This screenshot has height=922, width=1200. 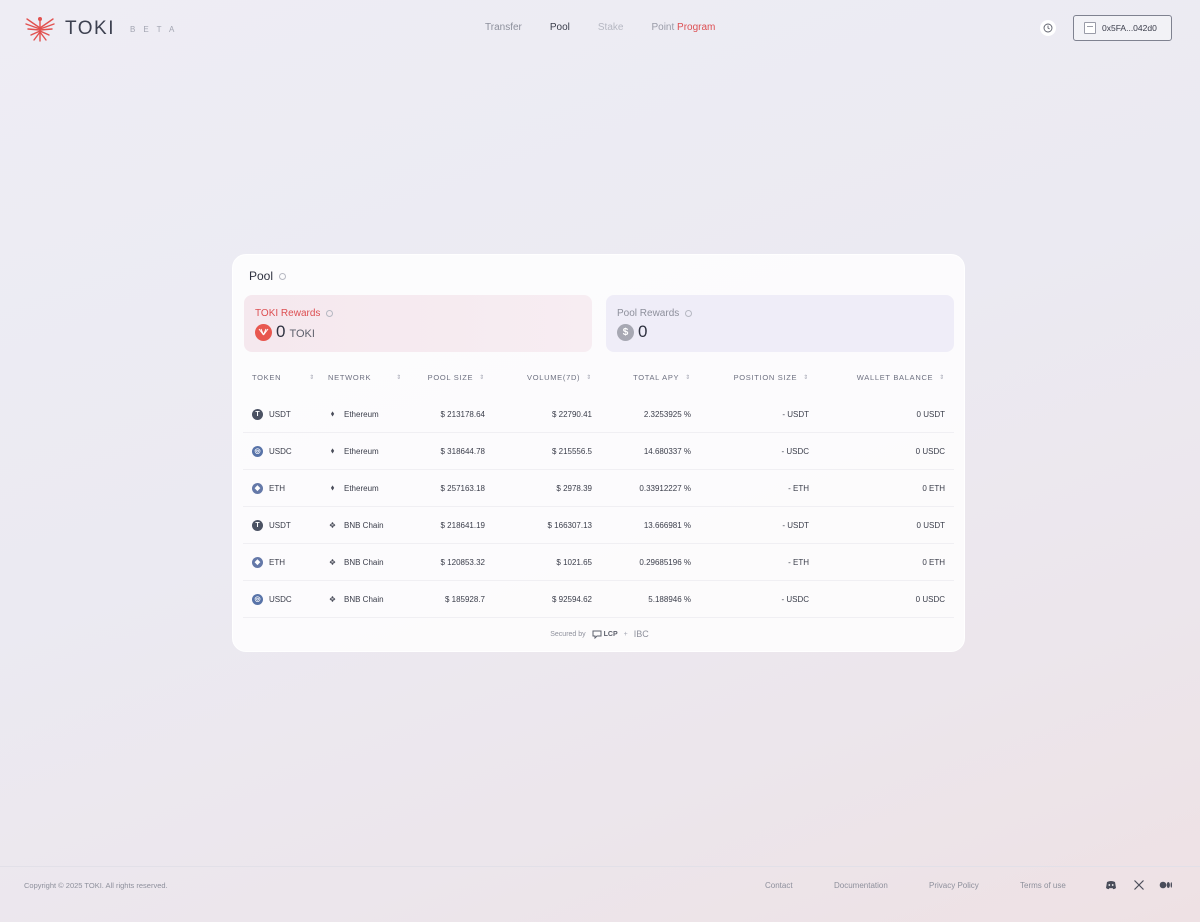 I want to click on nav-stake: Stake, so click(x=611, y=27).